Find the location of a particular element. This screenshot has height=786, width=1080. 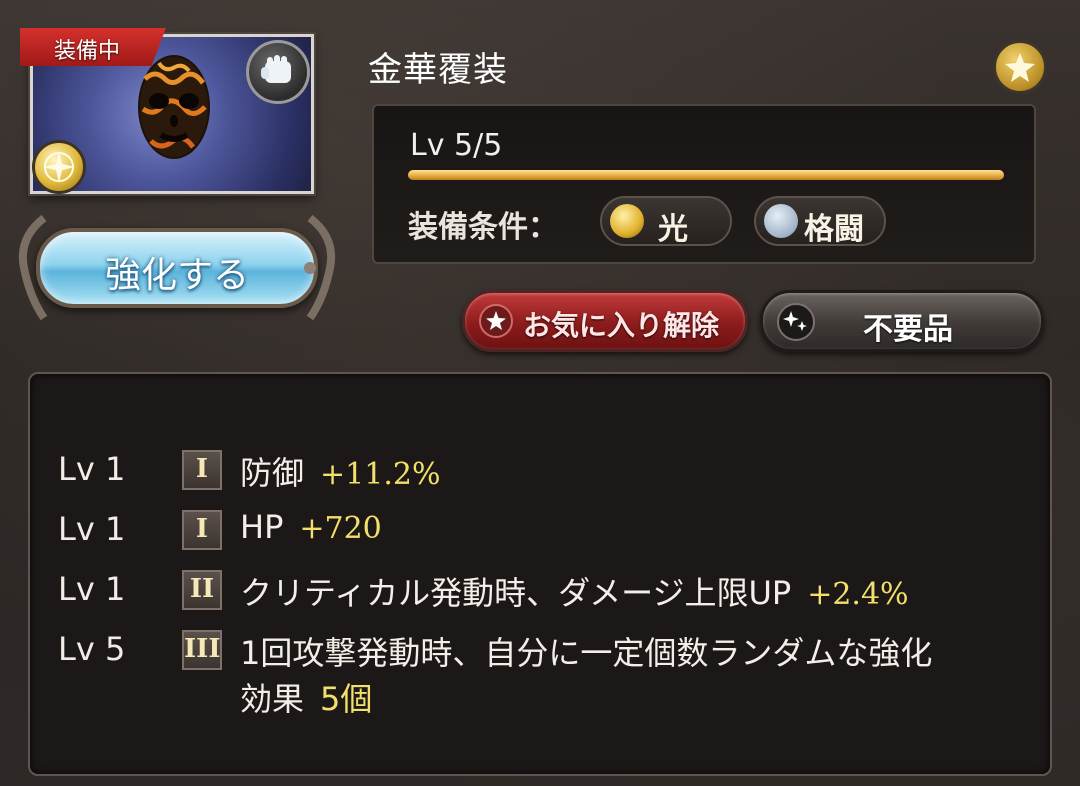

rank-badge: II is located at coordinates (202, 590).